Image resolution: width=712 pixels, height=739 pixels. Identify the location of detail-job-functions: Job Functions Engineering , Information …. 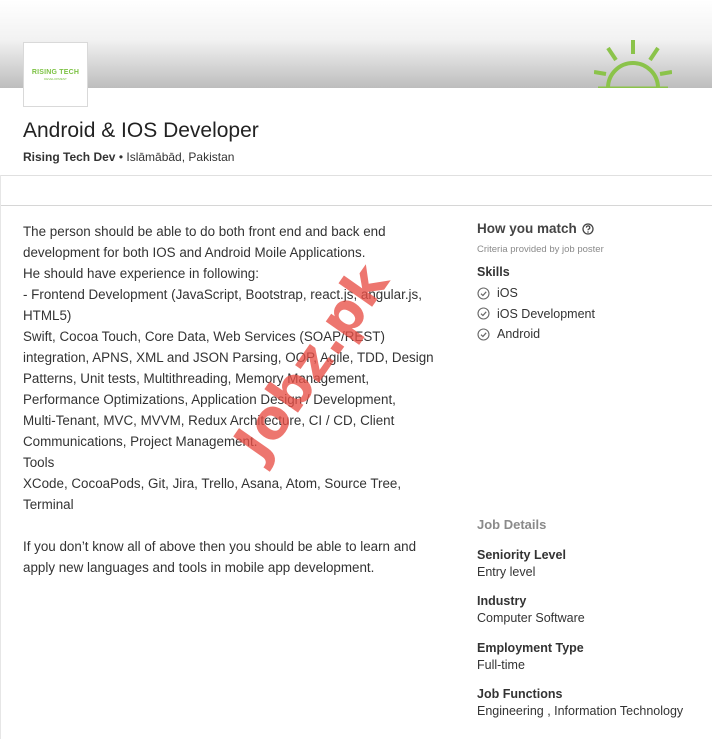
(593, 703).